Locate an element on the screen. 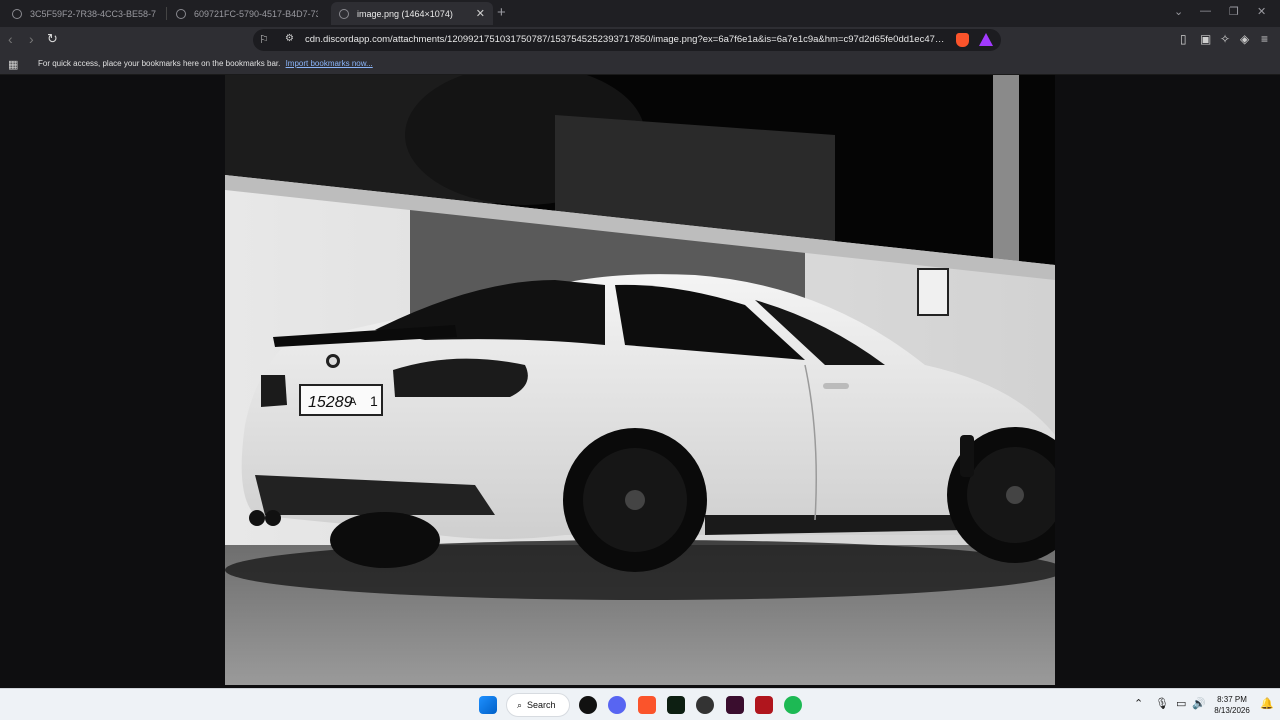 This screenshot has height=720, width=1280. back-icon: ‹ is located at coordinates (10, 39).